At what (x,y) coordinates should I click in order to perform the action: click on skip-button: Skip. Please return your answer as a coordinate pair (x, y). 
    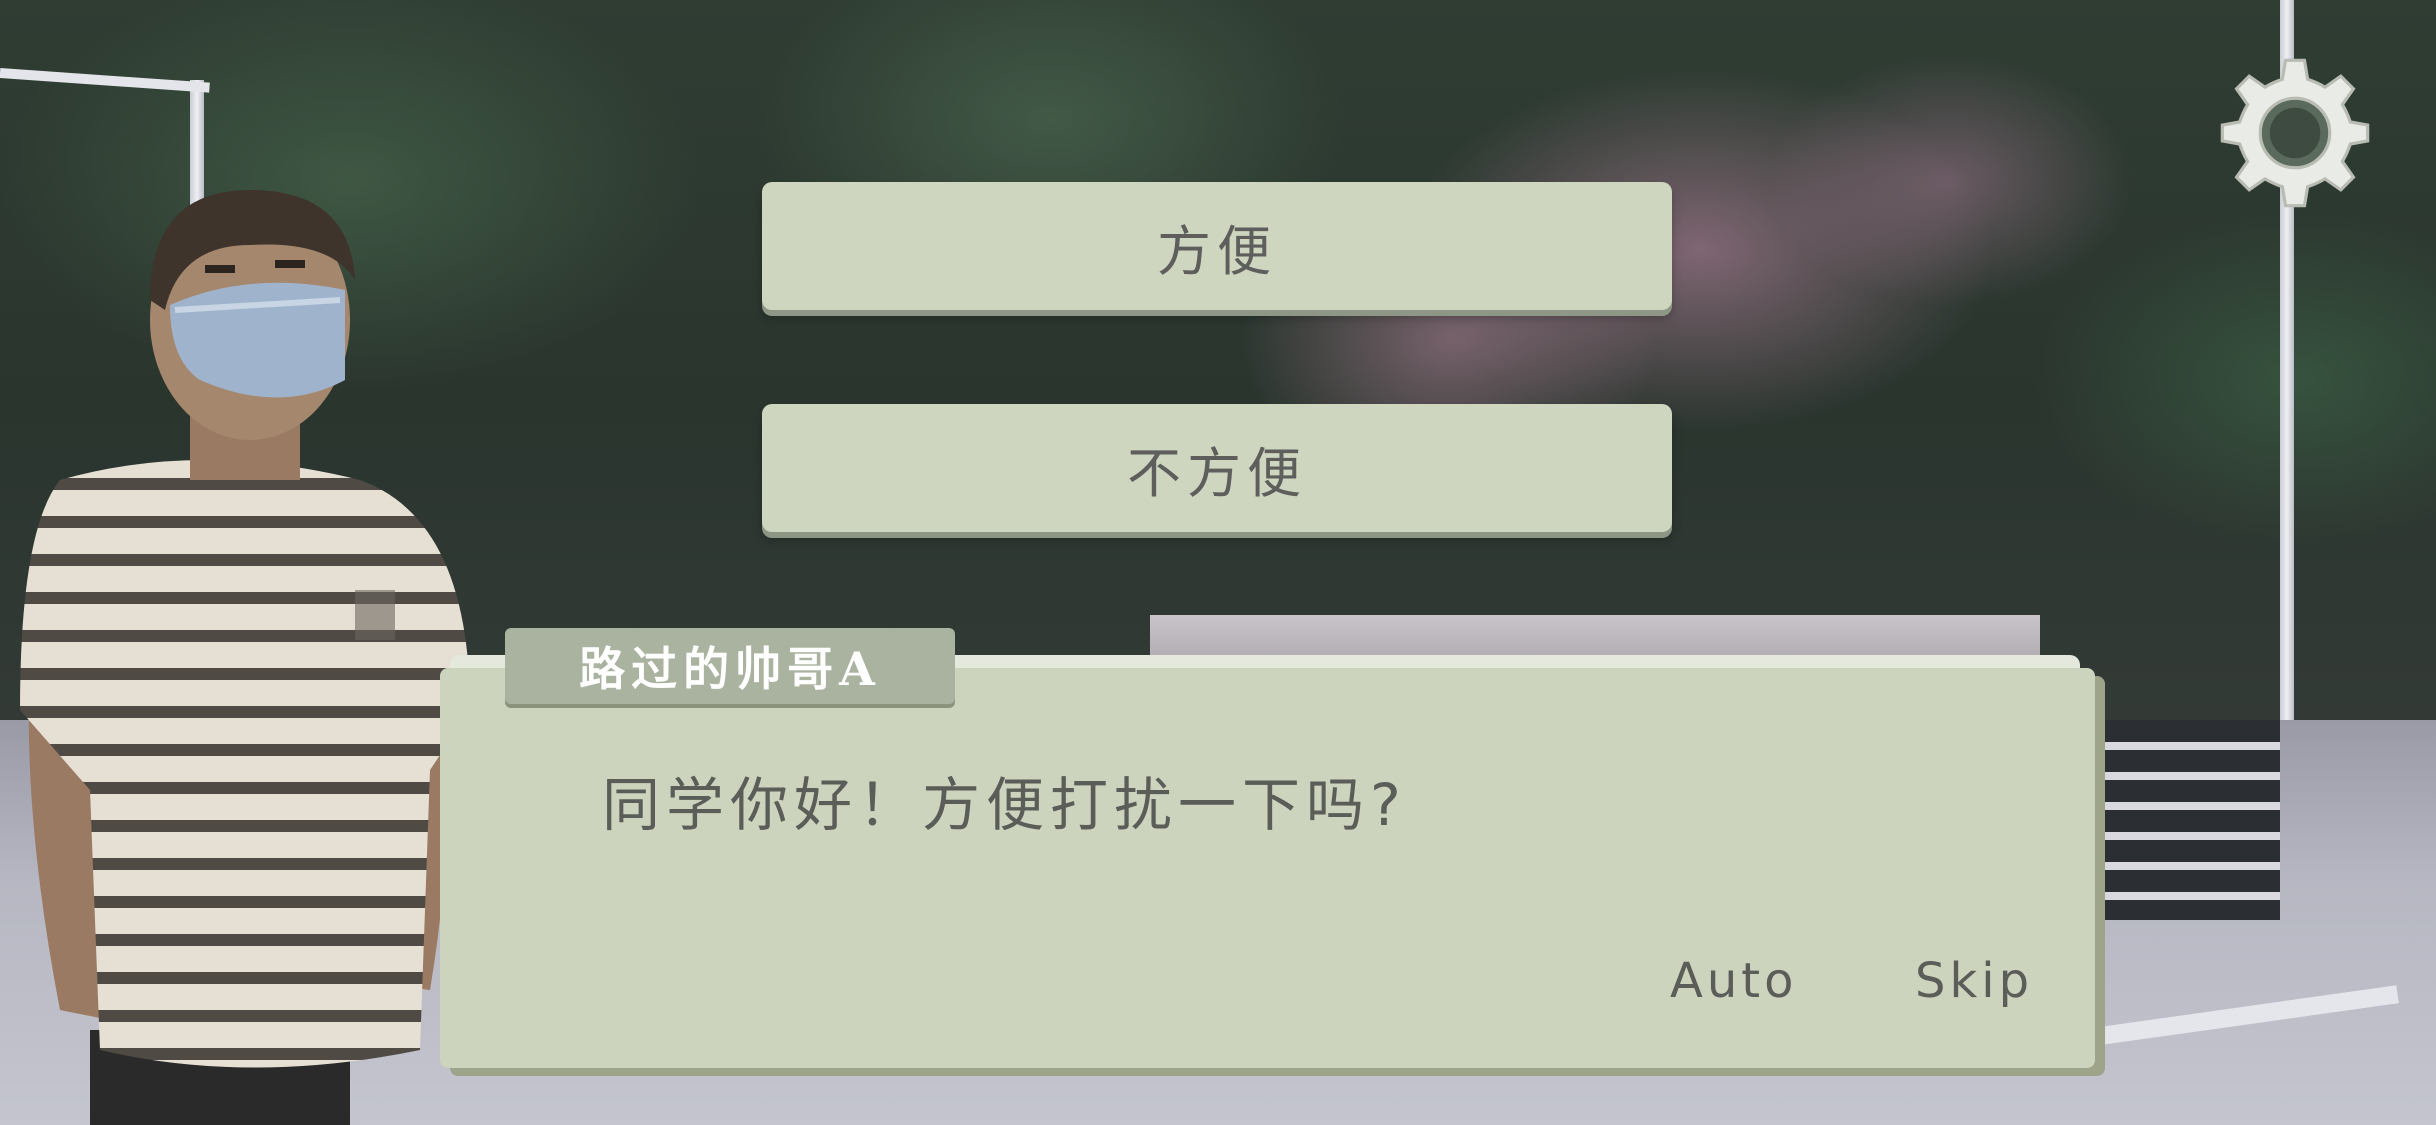
    Looking at the image, I should click on (1974, 981).